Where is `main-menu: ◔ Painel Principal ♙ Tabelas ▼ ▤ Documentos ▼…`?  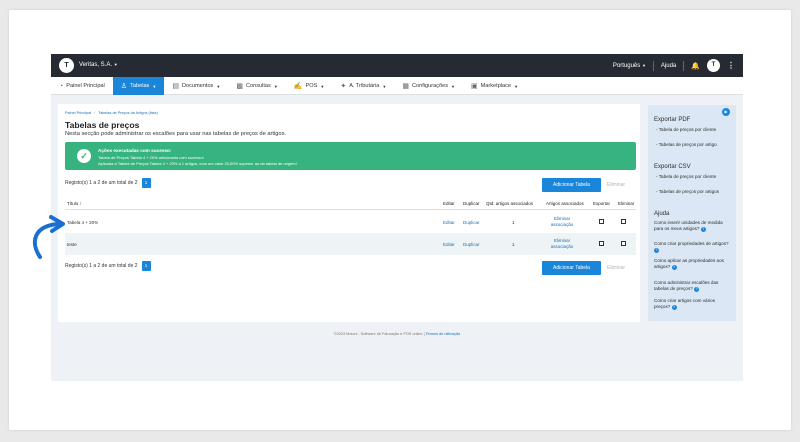 main-menu: ◔ Painel Principal ♙ Tabelas ▼ ▤ Documentos ▼… is located at coordinates (397, 86).